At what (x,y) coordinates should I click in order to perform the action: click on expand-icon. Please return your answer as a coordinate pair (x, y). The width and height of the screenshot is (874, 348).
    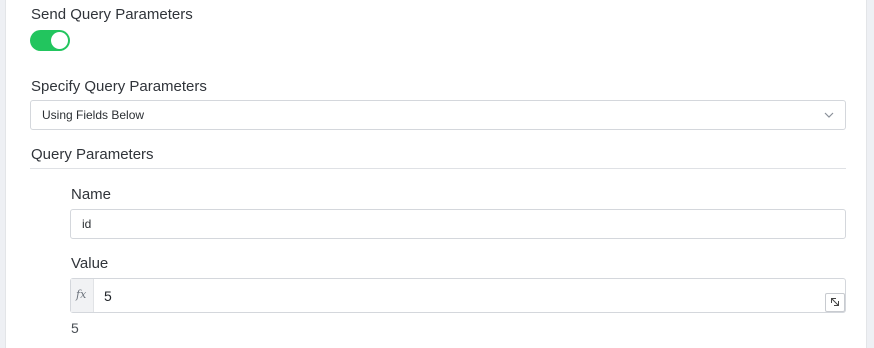
    Looking at the image, I should click on (835, 302).